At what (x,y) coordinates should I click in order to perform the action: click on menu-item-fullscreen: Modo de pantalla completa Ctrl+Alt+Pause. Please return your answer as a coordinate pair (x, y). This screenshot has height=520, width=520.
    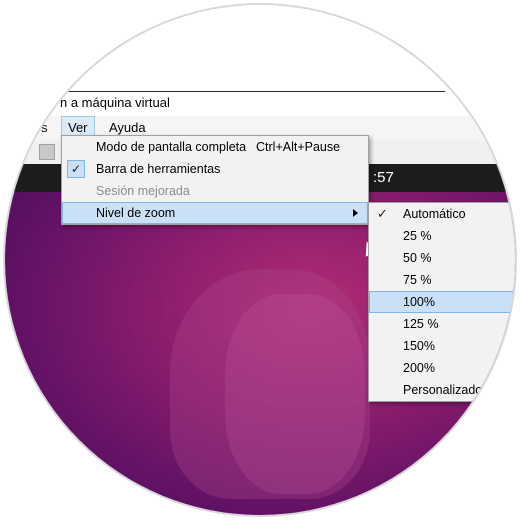
    Looking at the image, I should click on (215, 147).